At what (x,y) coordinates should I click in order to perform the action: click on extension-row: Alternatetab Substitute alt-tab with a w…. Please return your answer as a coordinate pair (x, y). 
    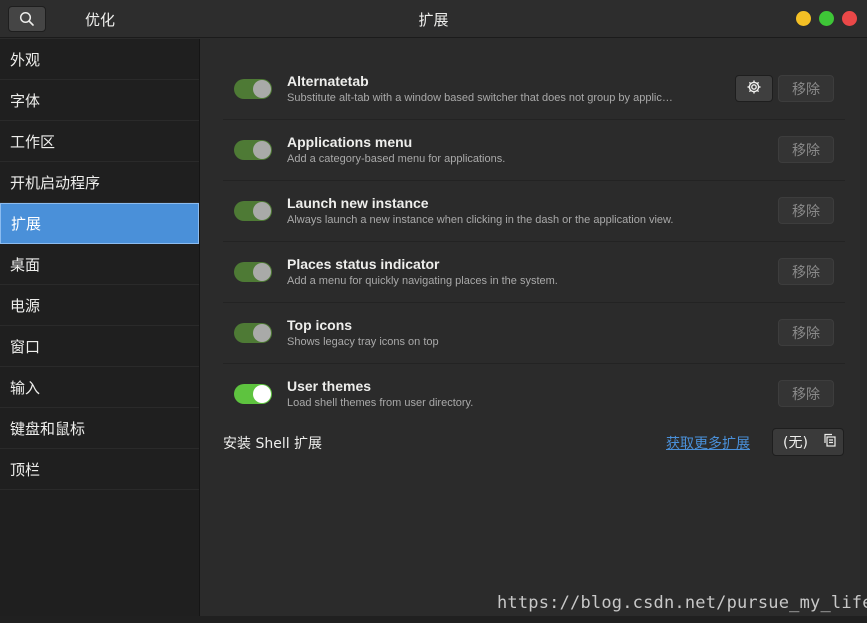
    Looking at the image, I should click on (534, 89).